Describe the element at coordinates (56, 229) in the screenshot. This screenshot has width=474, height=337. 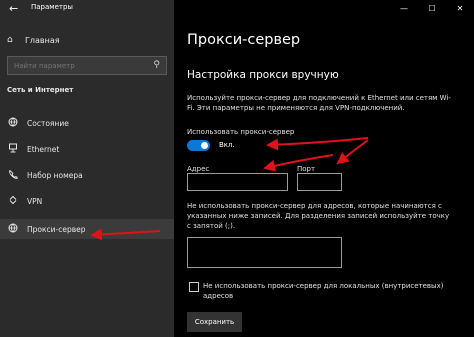
I see `sidebar-item-label: Прокси-сервер` at that location.